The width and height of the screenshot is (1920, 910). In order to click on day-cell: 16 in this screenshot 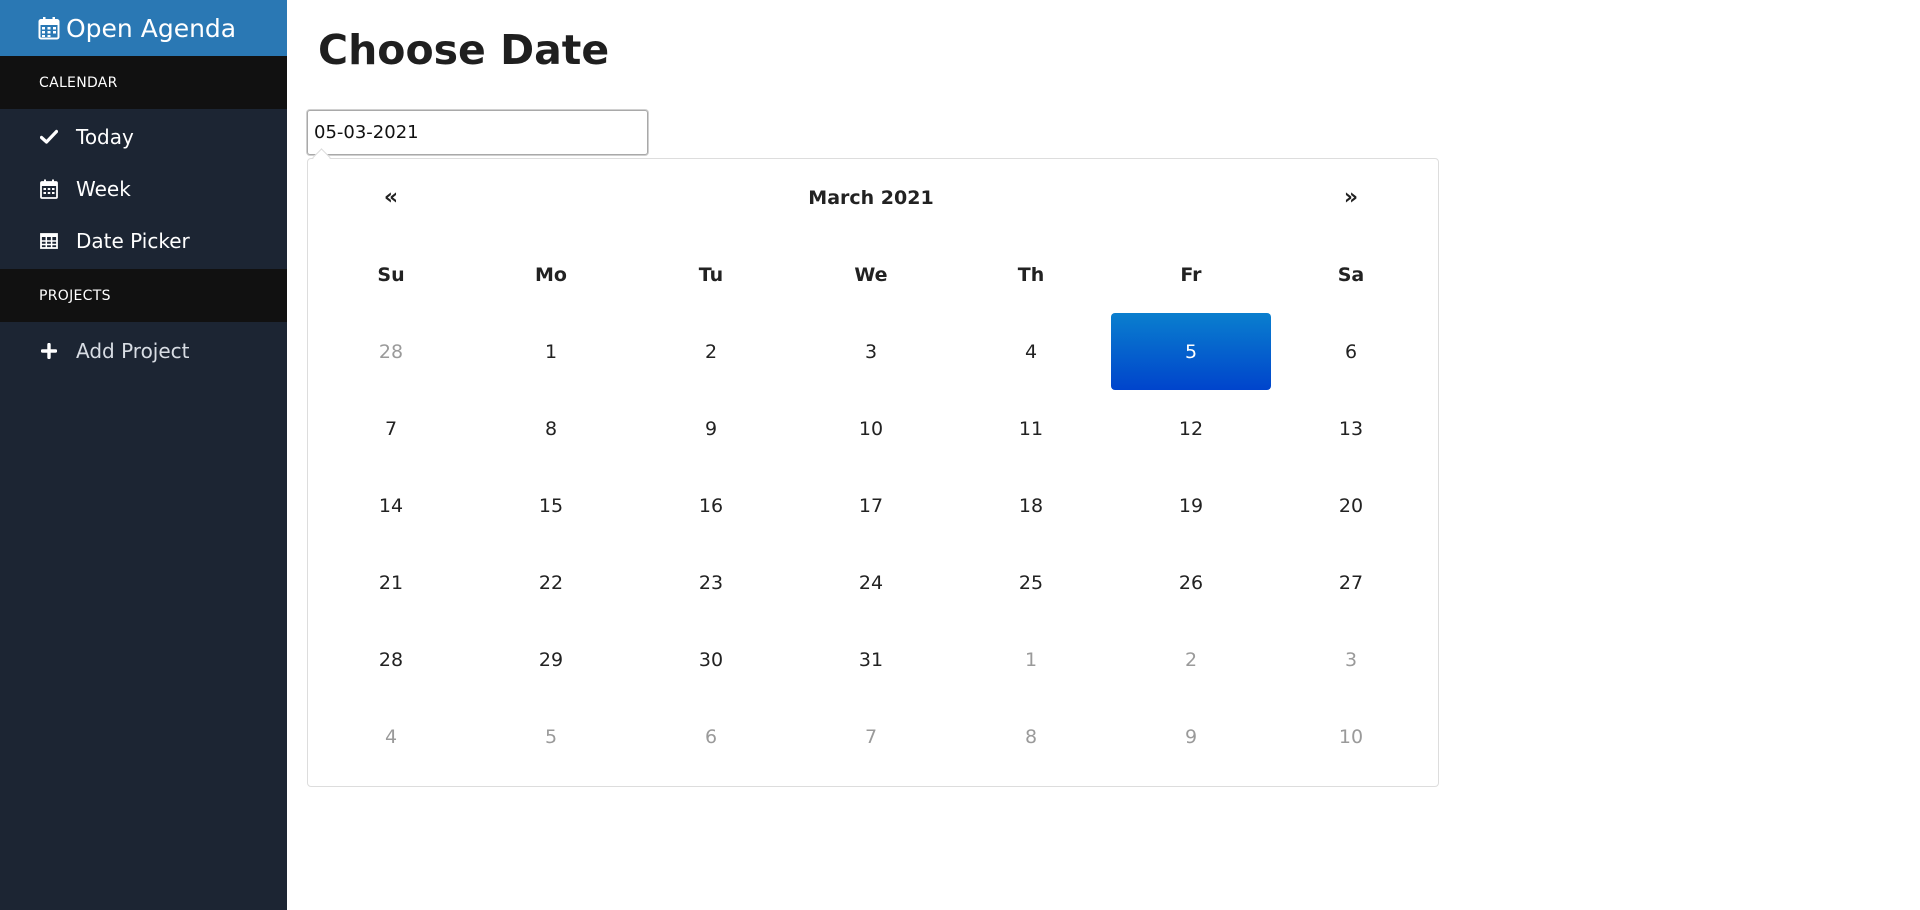, I will do `click(711, 505)`.